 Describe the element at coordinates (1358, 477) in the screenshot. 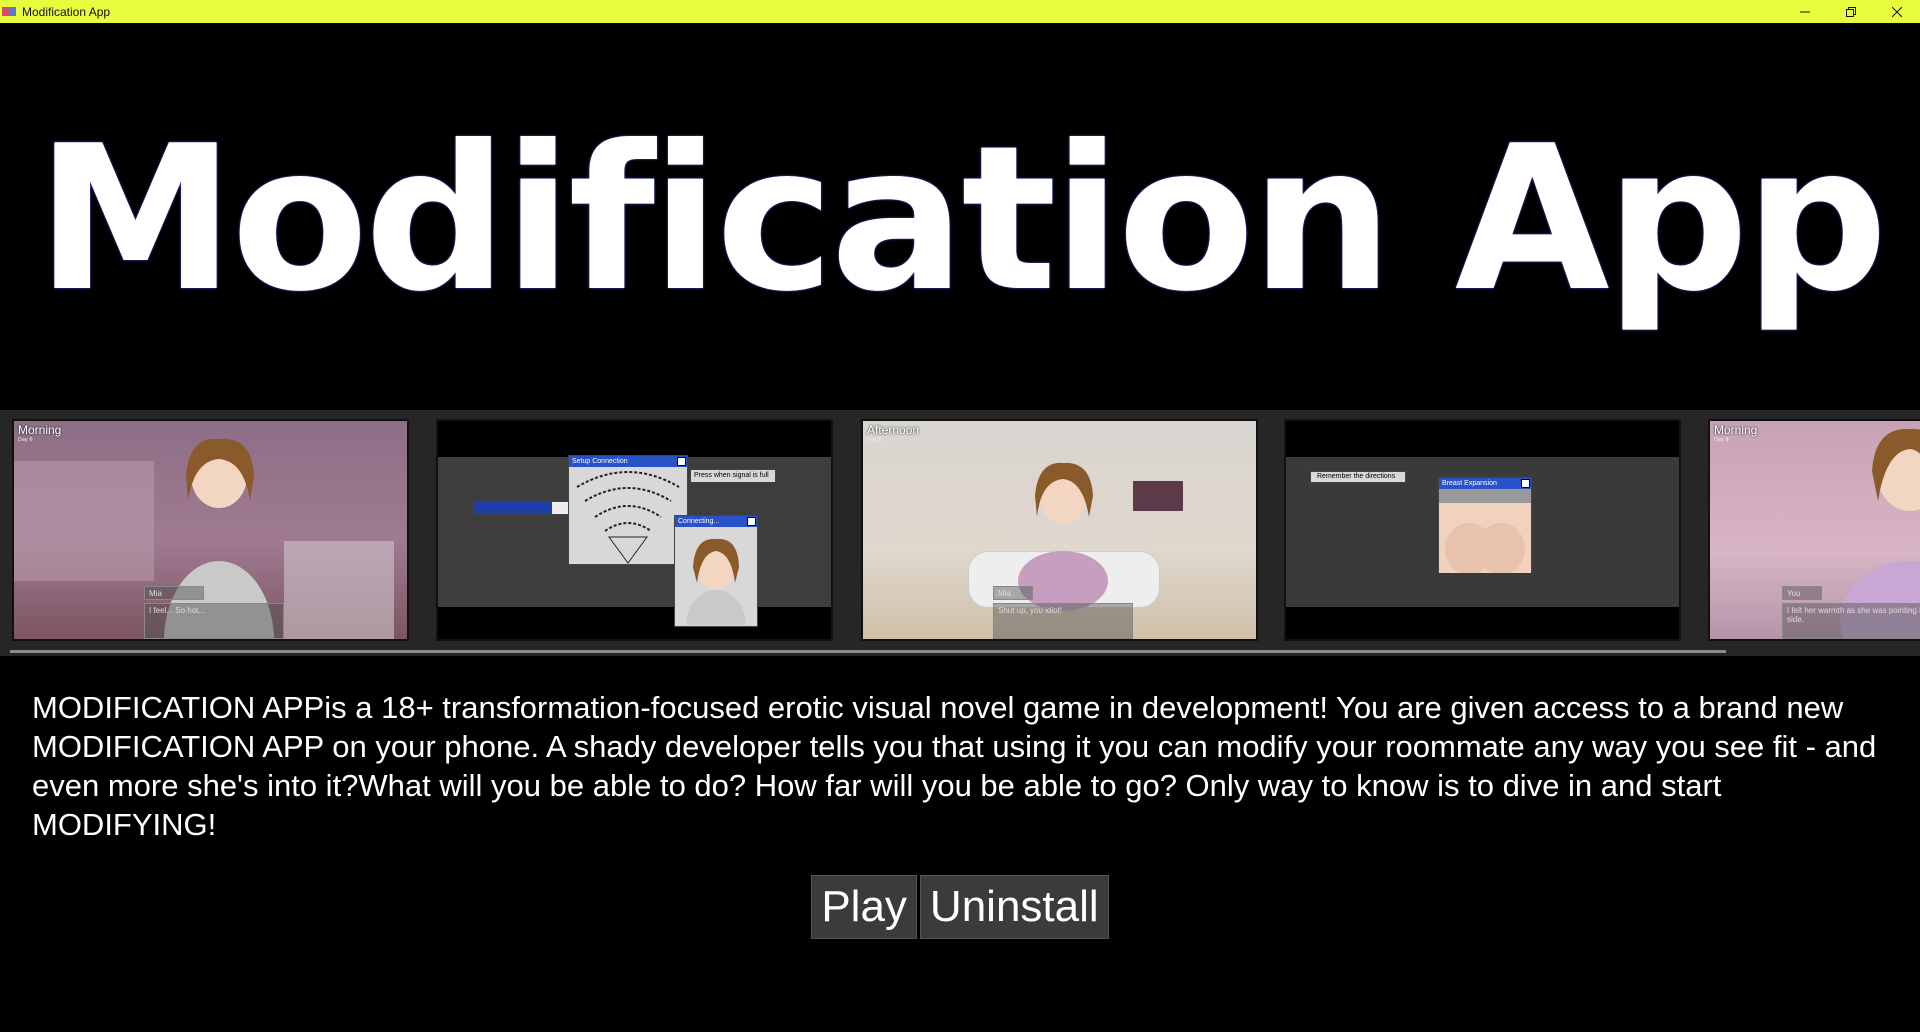

I see `directions-prompt: Remember the directions` at that location.